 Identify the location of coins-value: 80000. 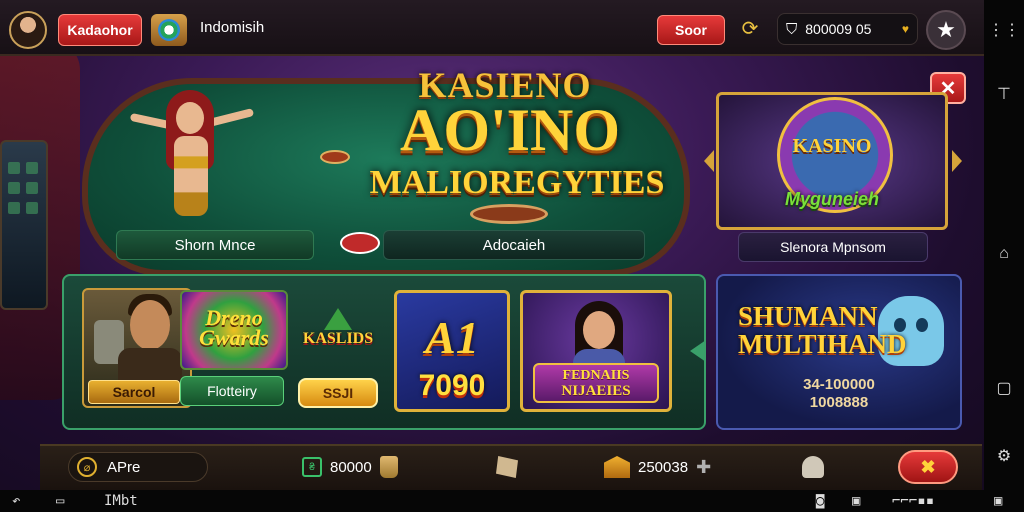
(351, 467).